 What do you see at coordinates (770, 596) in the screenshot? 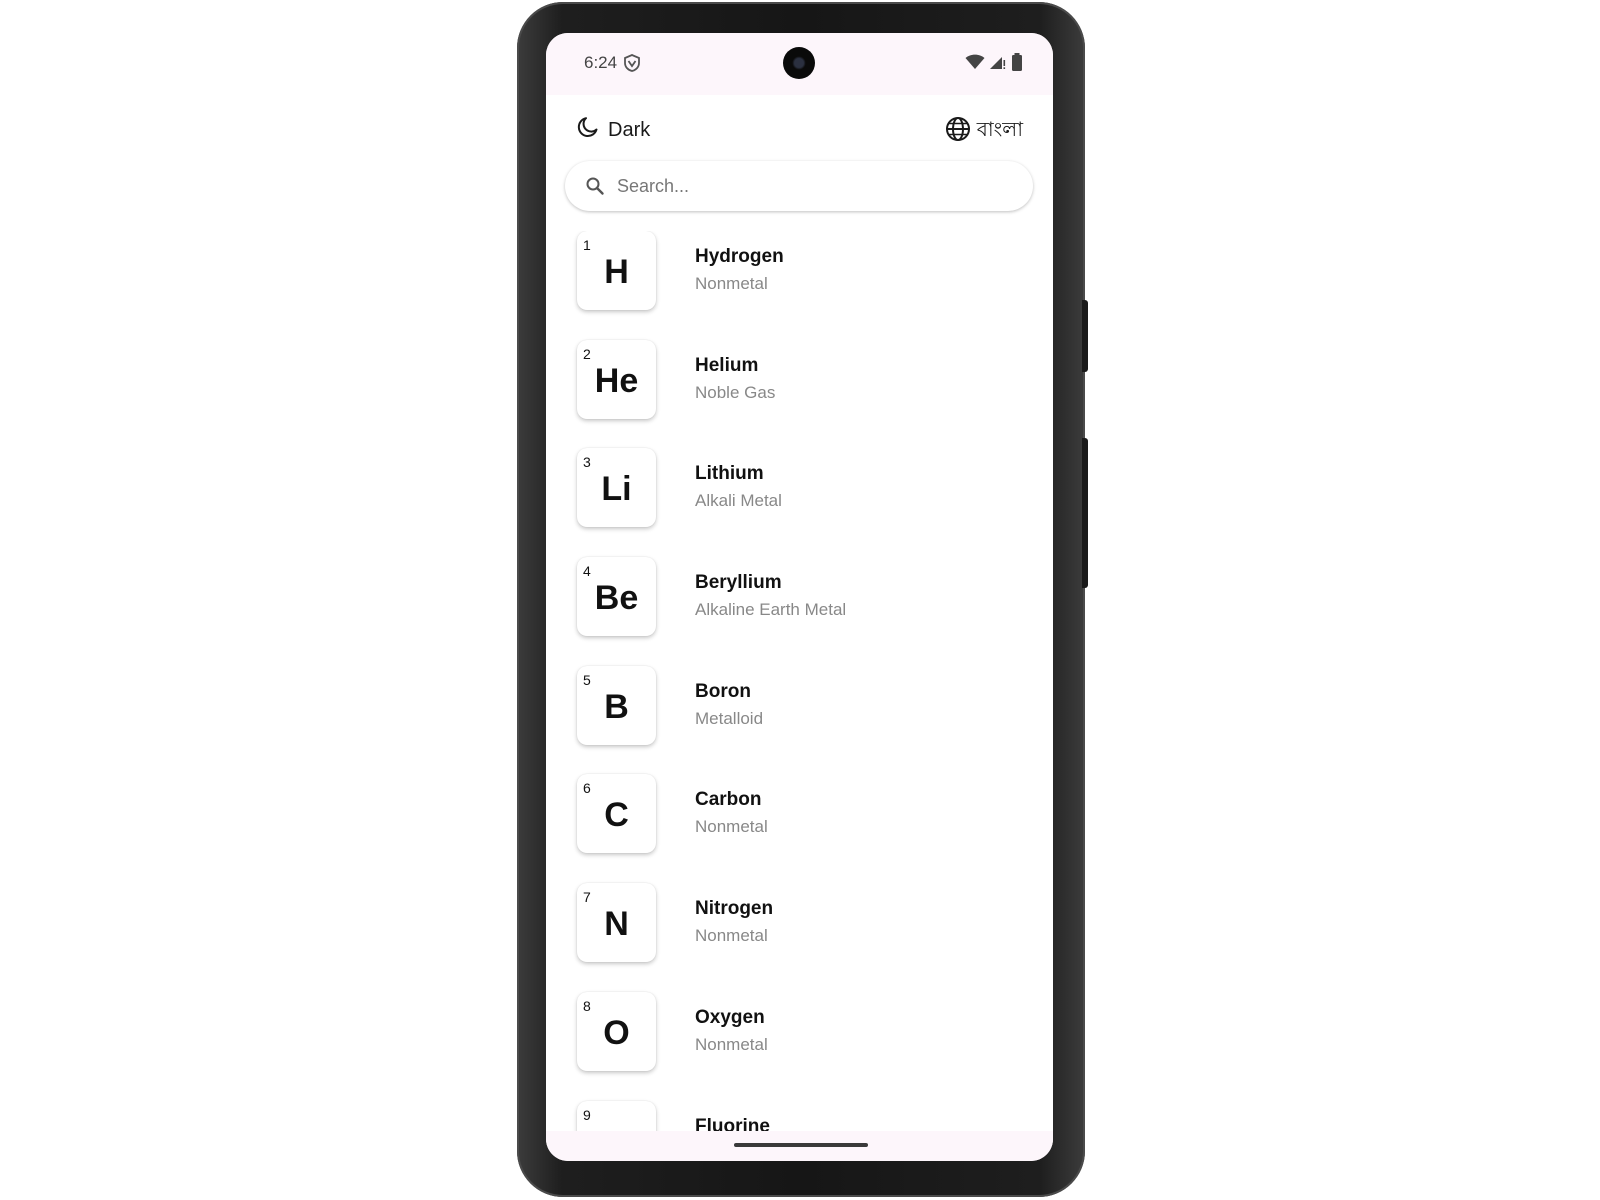
I see `element-text: Beryllium Alkaline Earth Metal` at bounding box center [770, 596].